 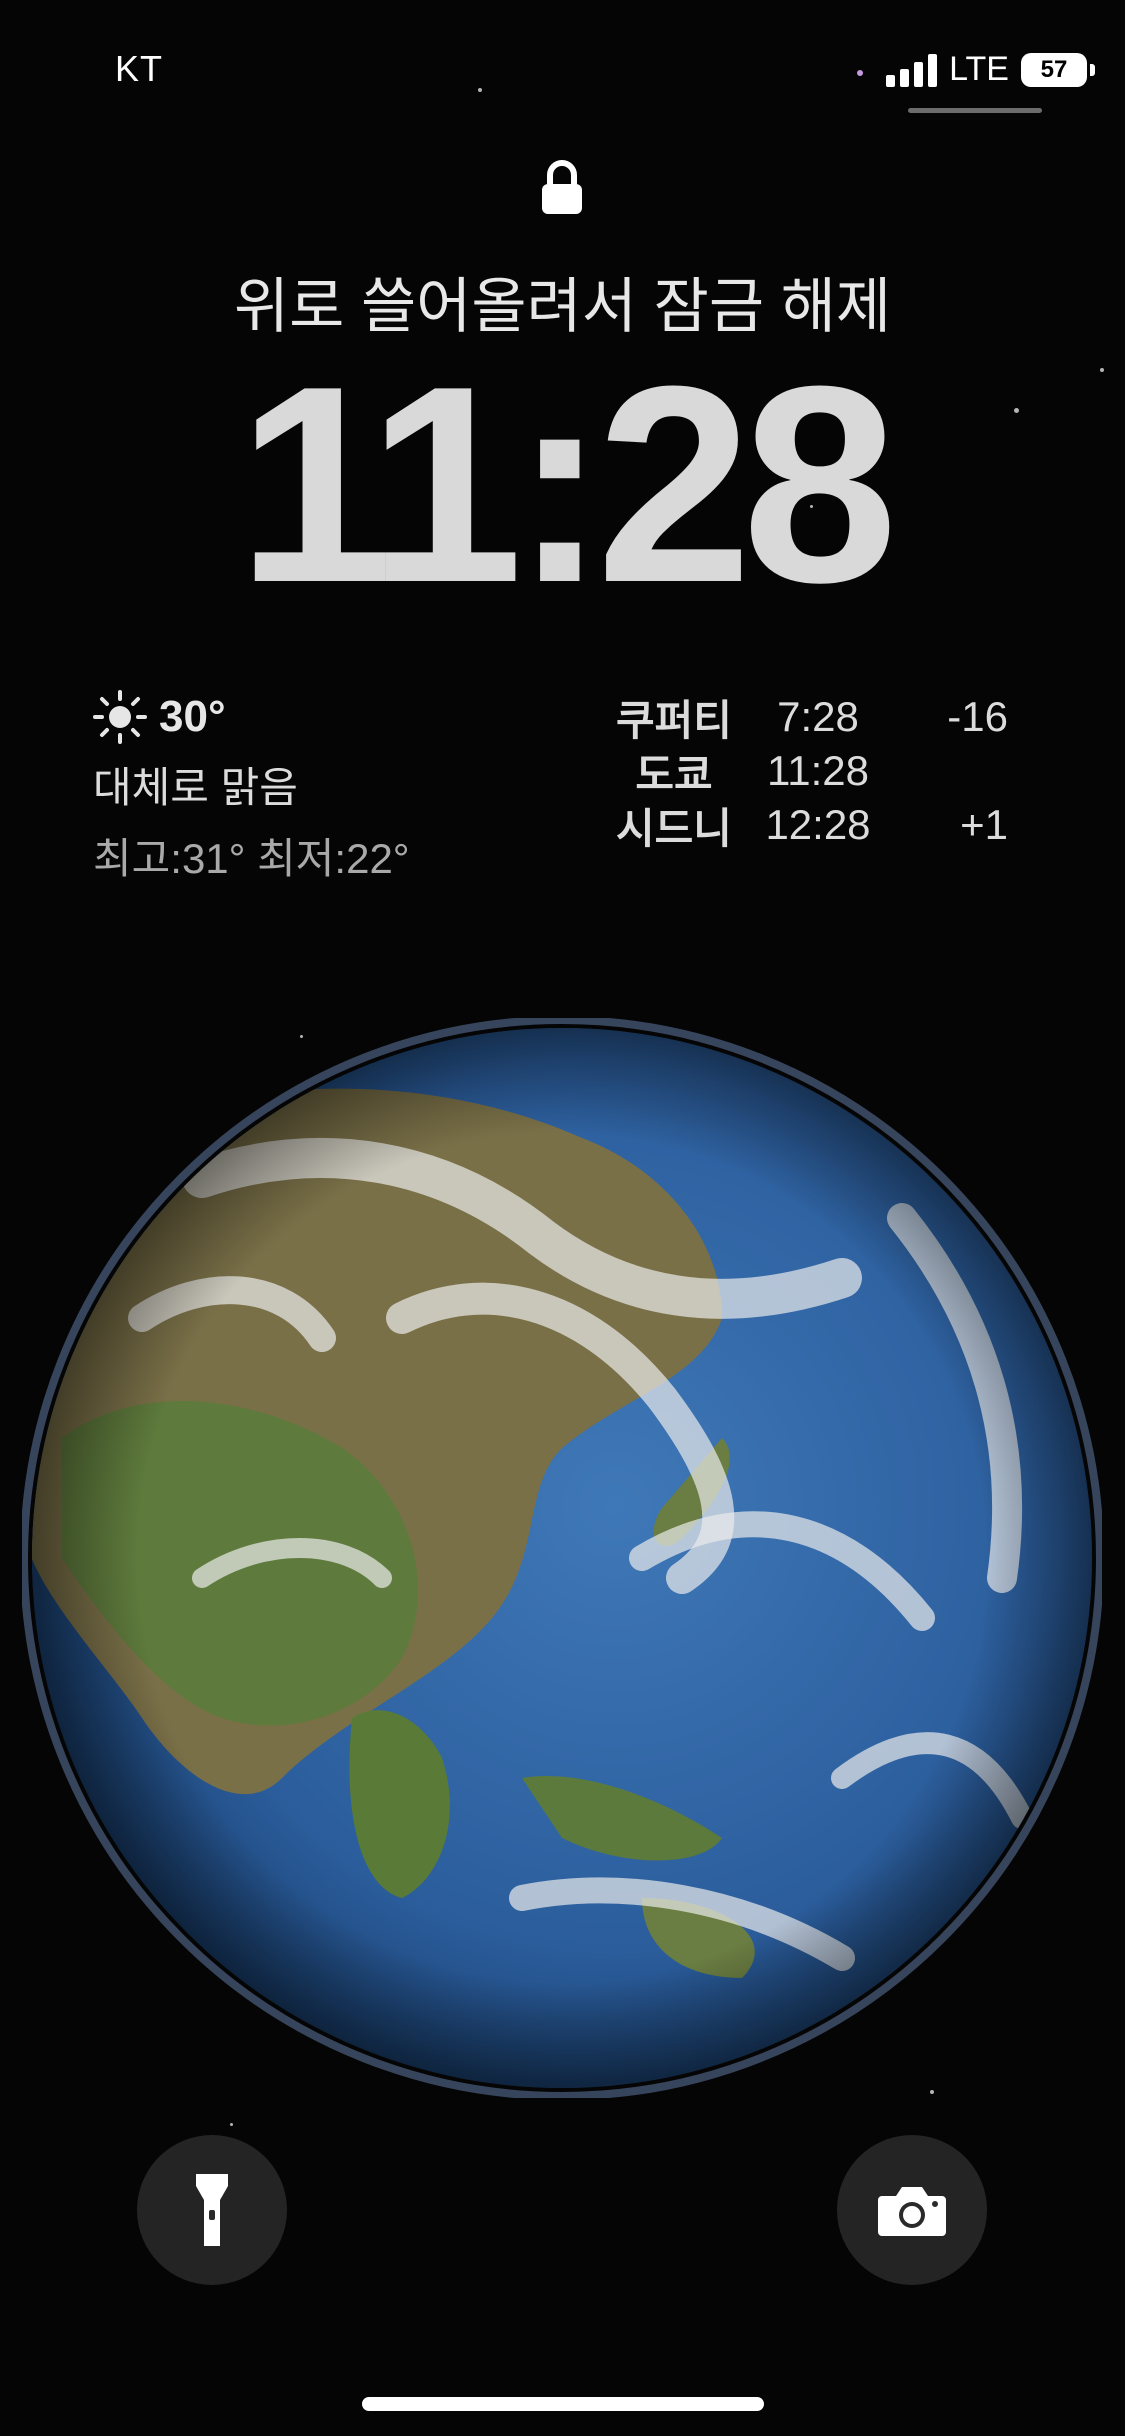 I want to click on world-clock-city: 쿠퍼티, so click(x=674, y=720).